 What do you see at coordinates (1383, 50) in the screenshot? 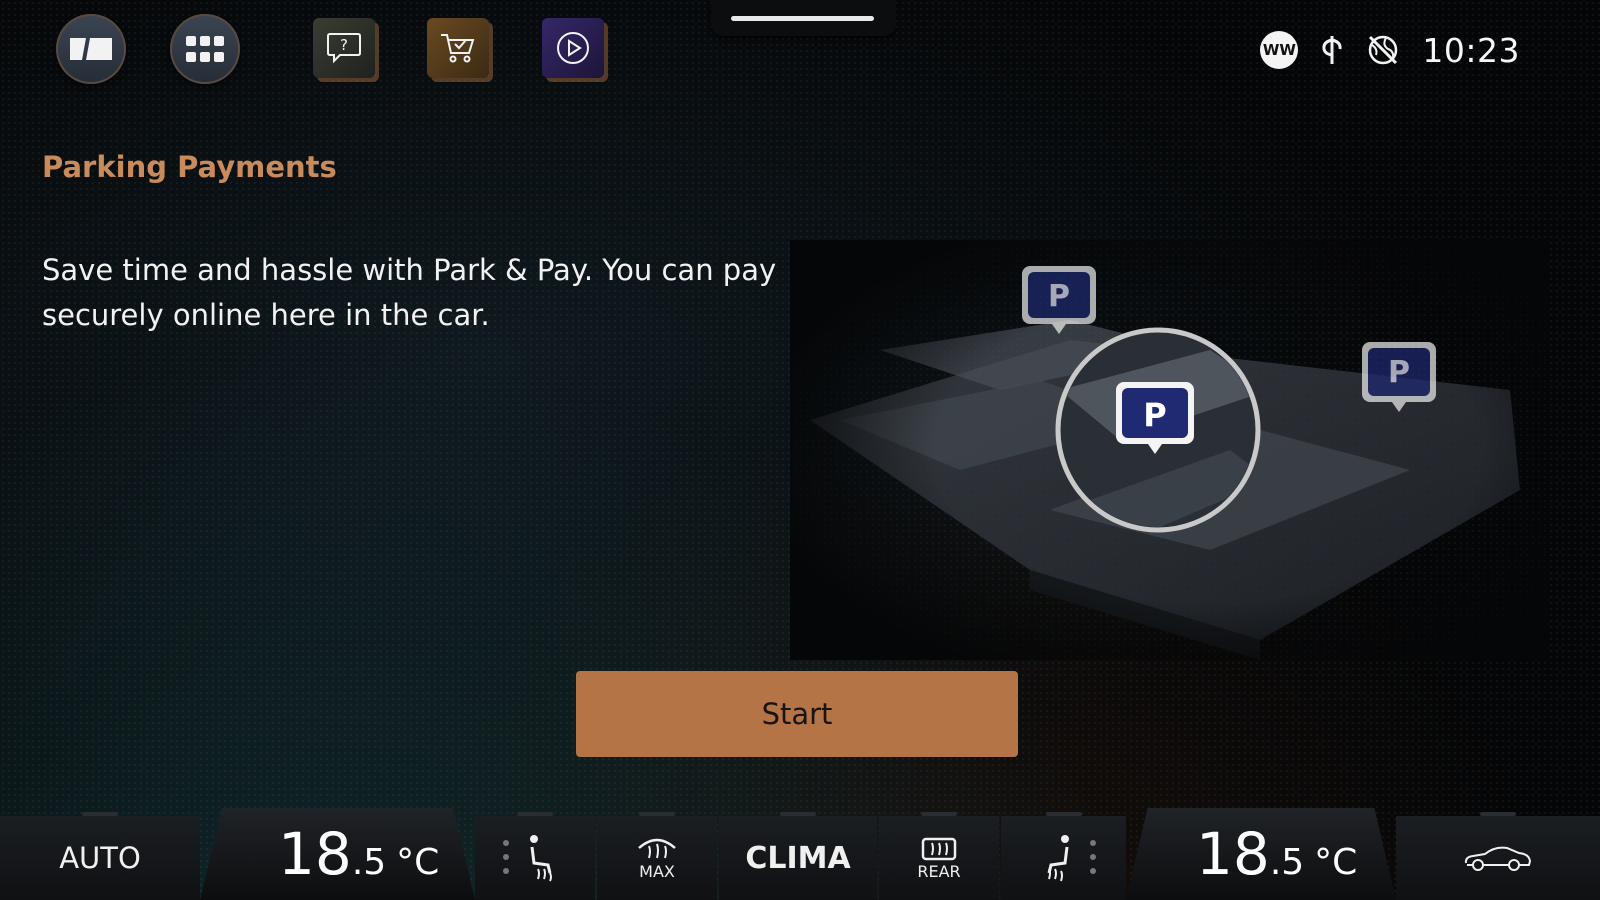
I see `no-connection-globe-icon` at bounding box center [1383, 50].